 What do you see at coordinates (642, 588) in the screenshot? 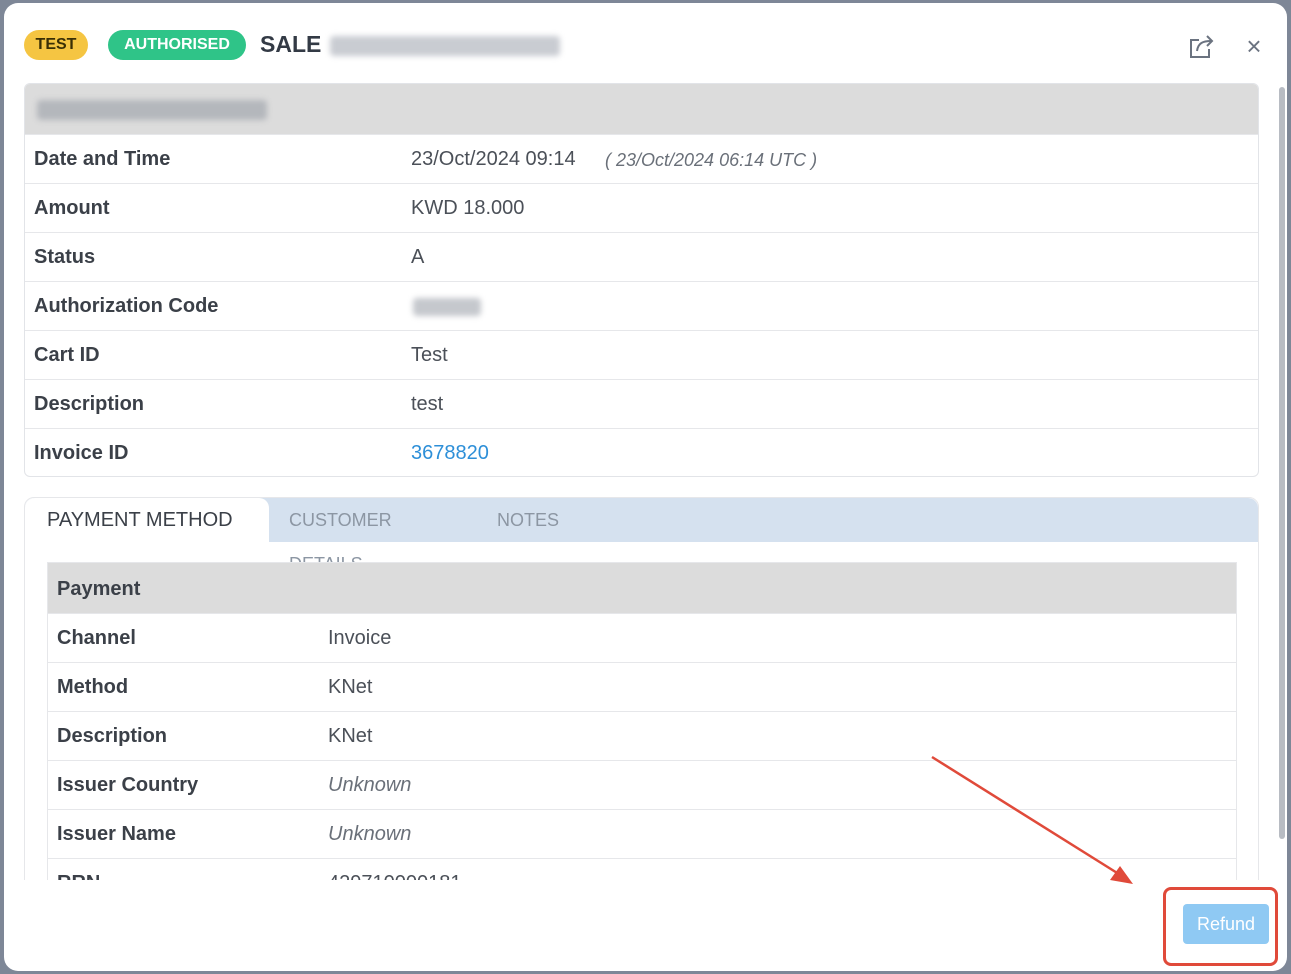
I see `payment-heading: Payment` at bounding box center [642, 588].